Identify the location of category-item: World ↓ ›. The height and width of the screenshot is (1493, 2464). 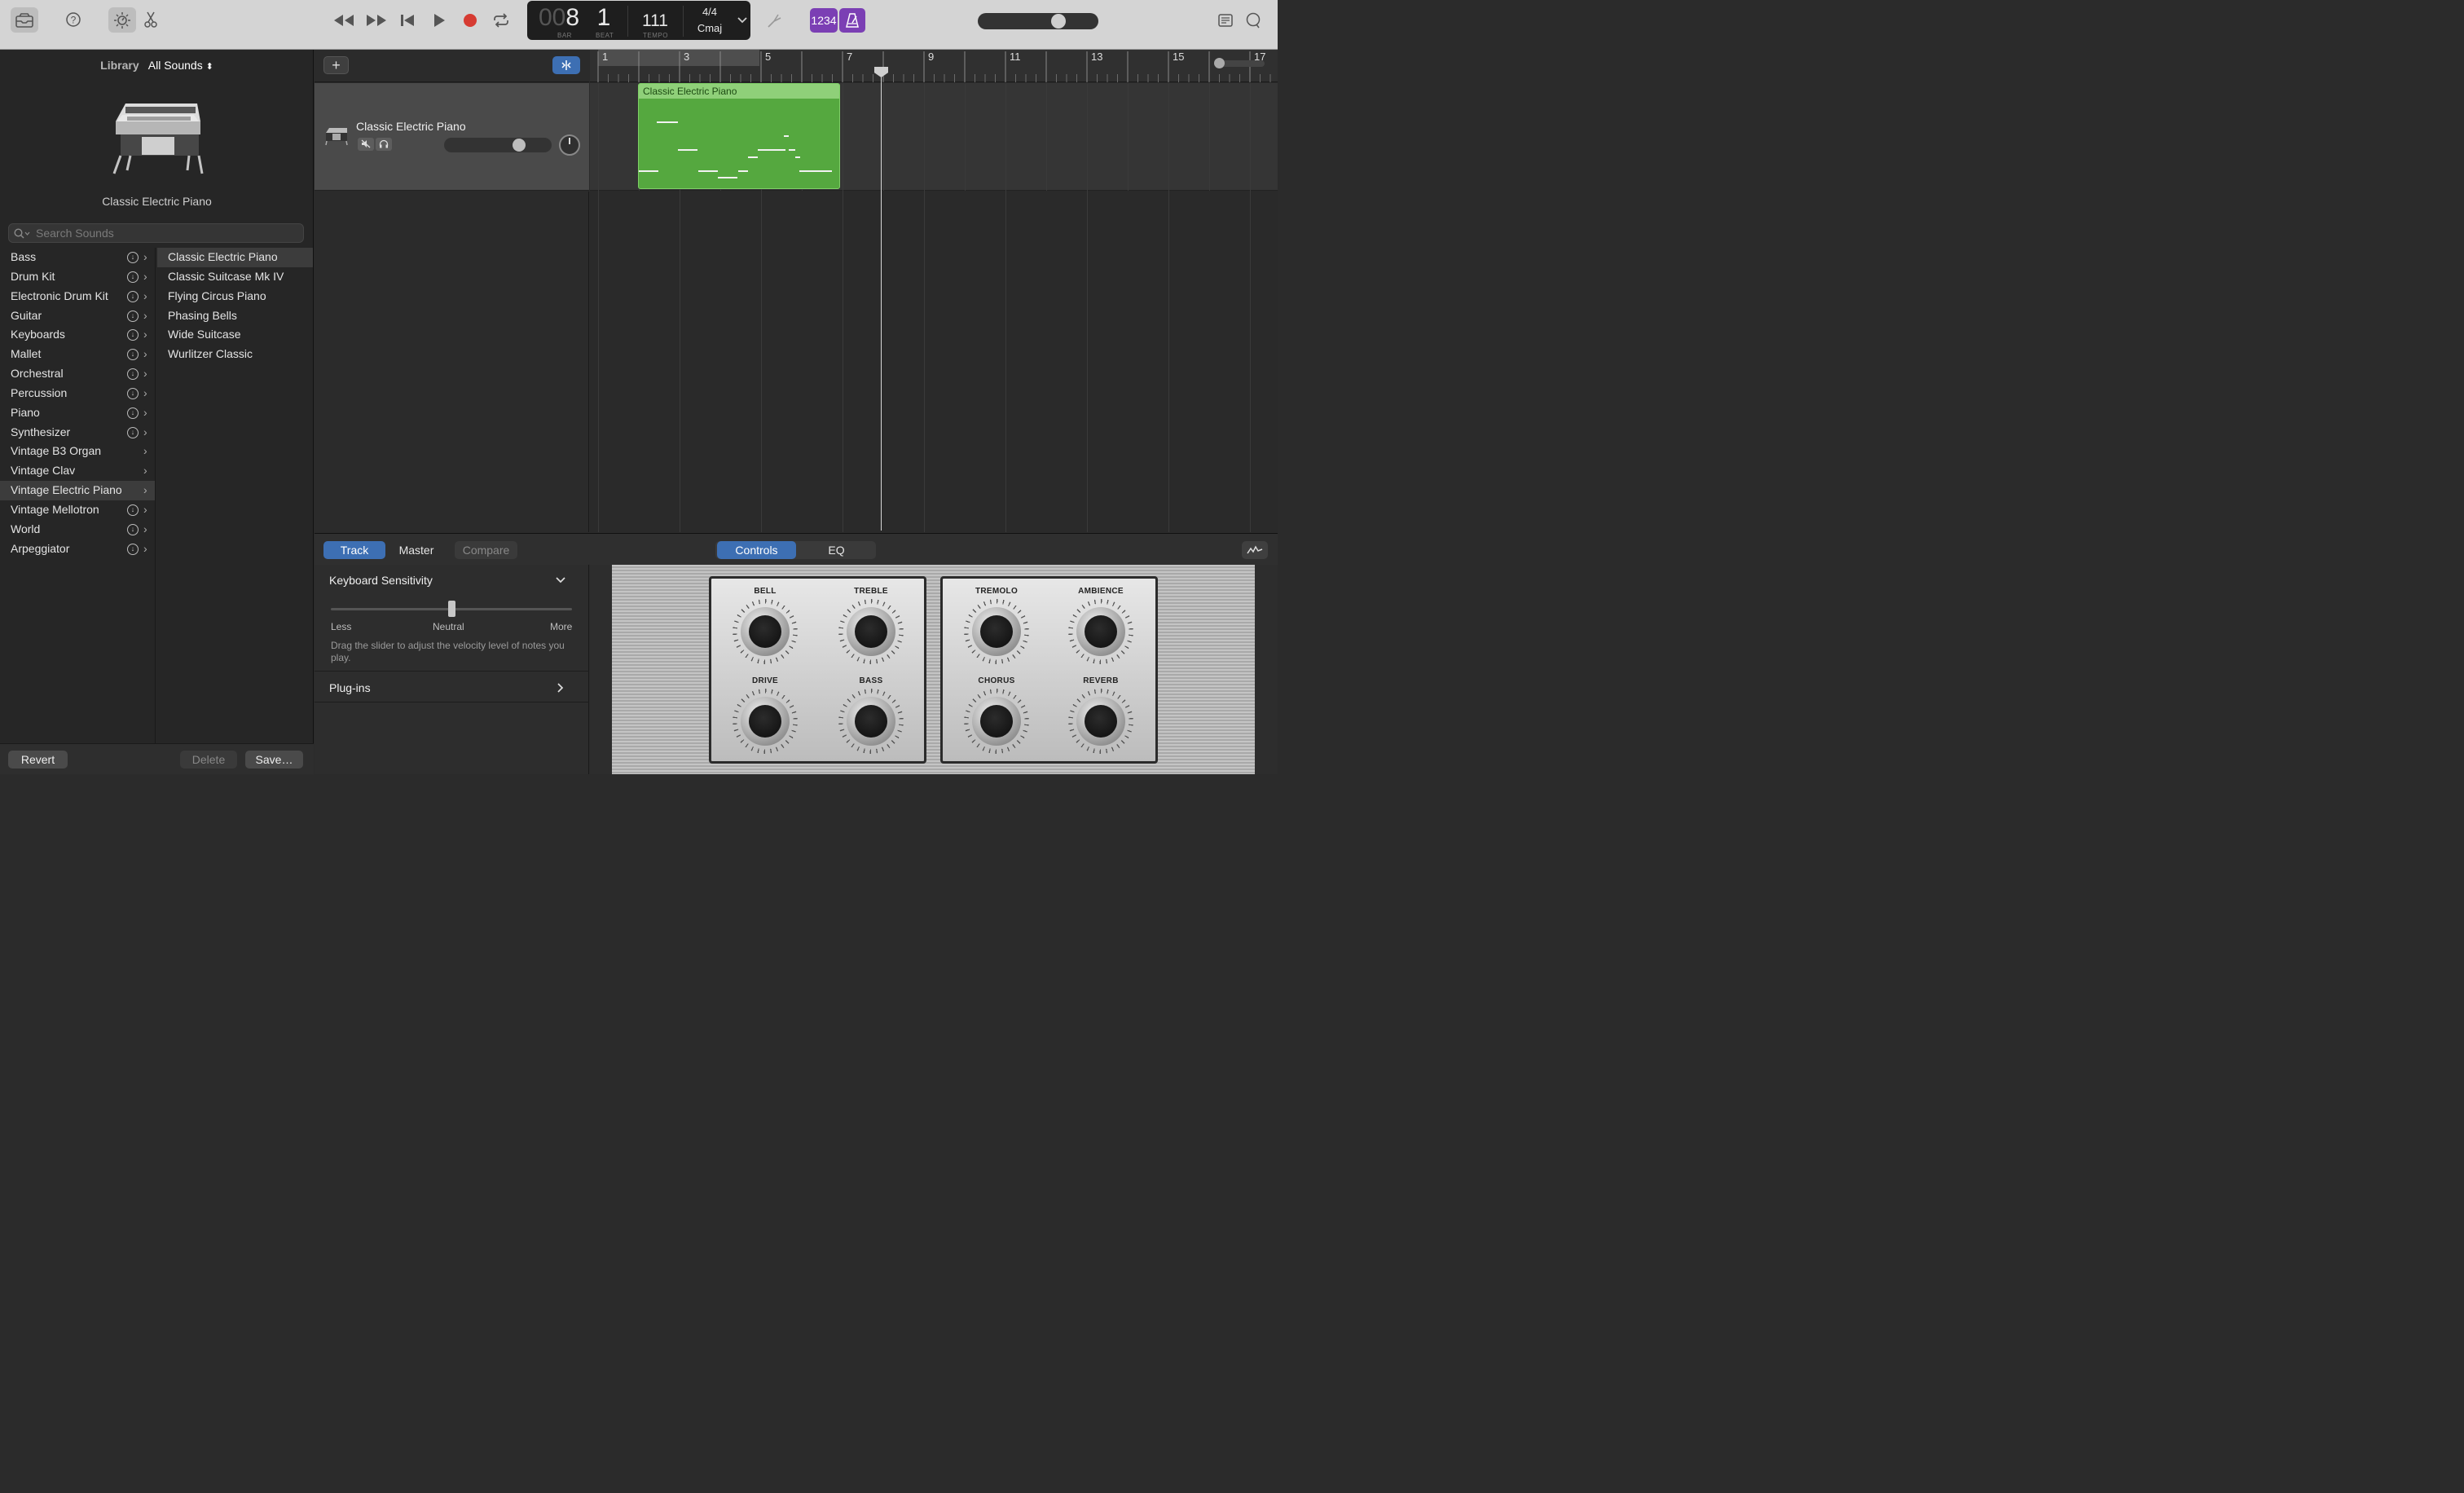
(77, 530).